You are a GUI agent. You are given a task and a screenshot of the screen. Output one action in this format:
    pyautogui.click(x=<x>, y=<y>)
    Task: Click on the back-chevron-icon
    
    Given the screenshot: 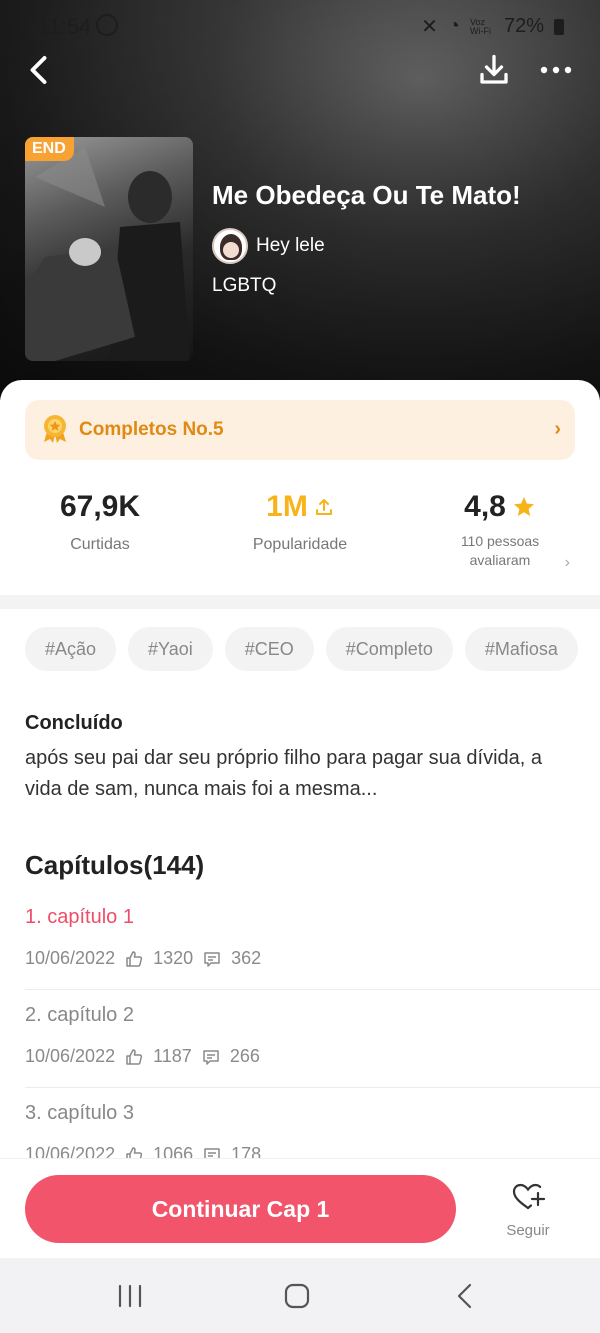 What is the action you would take?
    pyautogui.click(x=464, y=1296)
    